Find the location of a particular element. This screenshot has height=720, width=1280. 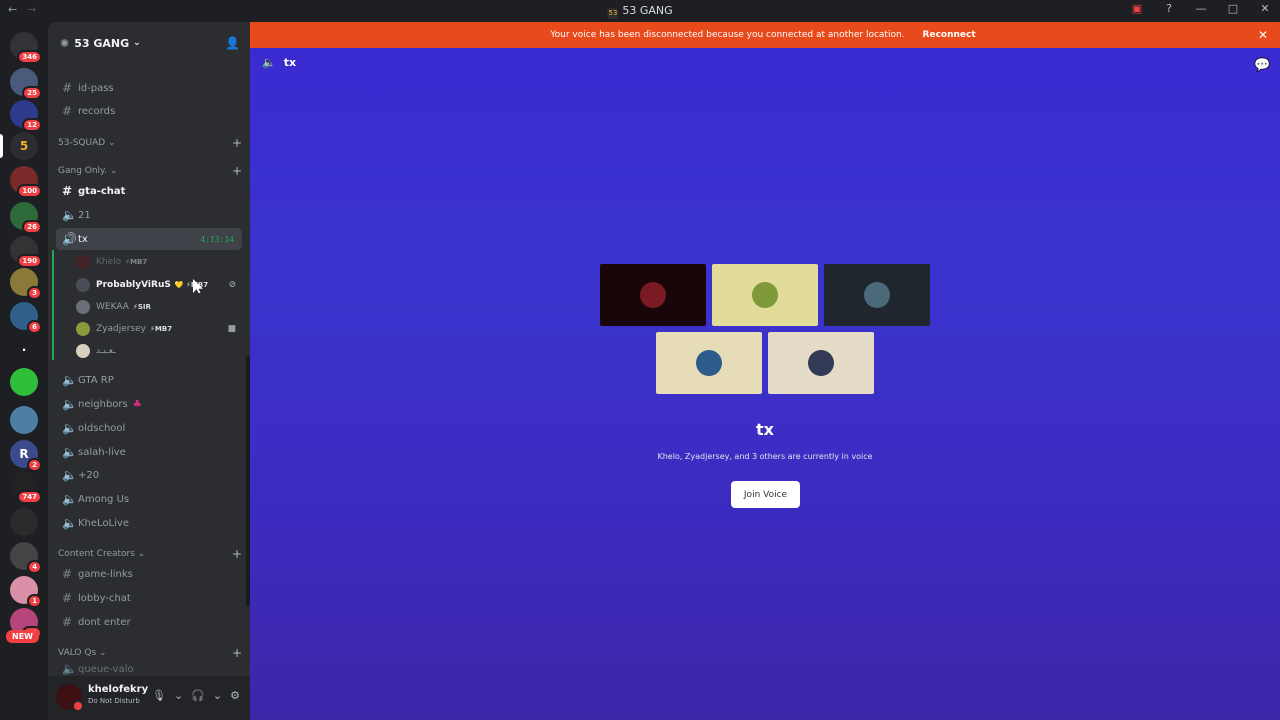

channel-21: 🔈 21 is located at coordinates (149, 215).